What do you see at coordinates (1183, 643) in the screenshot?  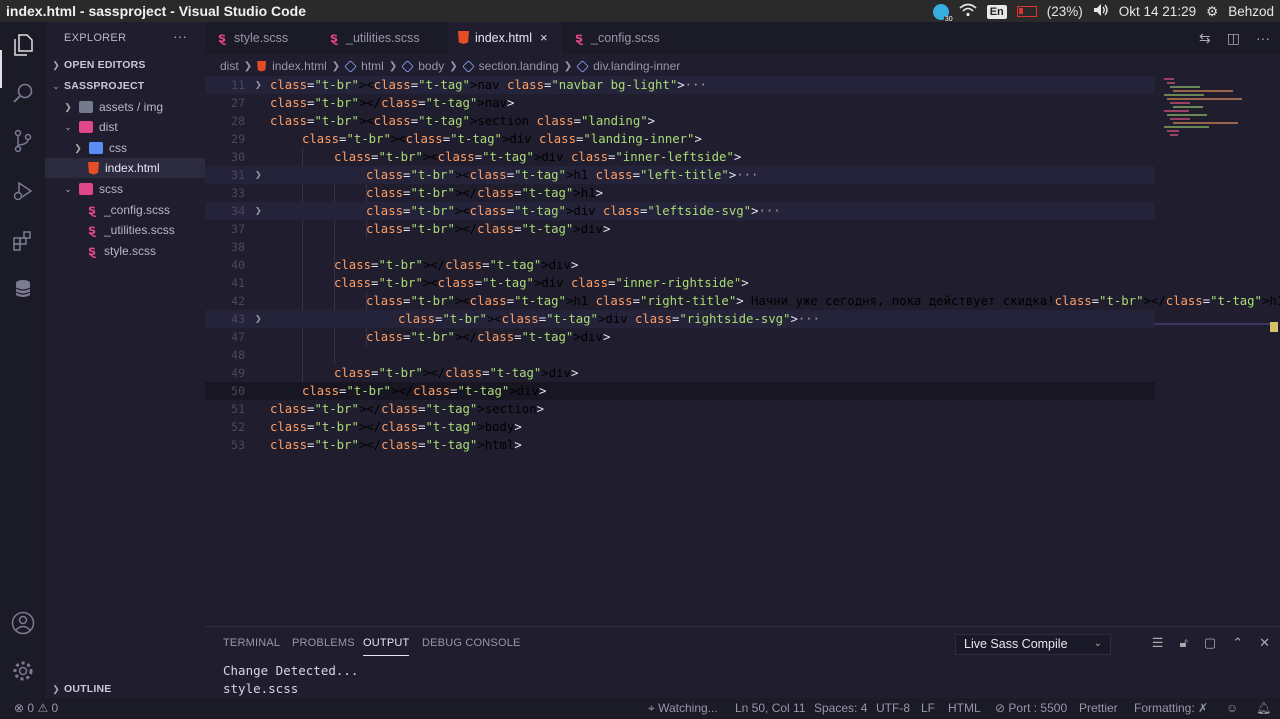 I see `lock-icon: 🔓︎` at bounding box center [1183, 643].